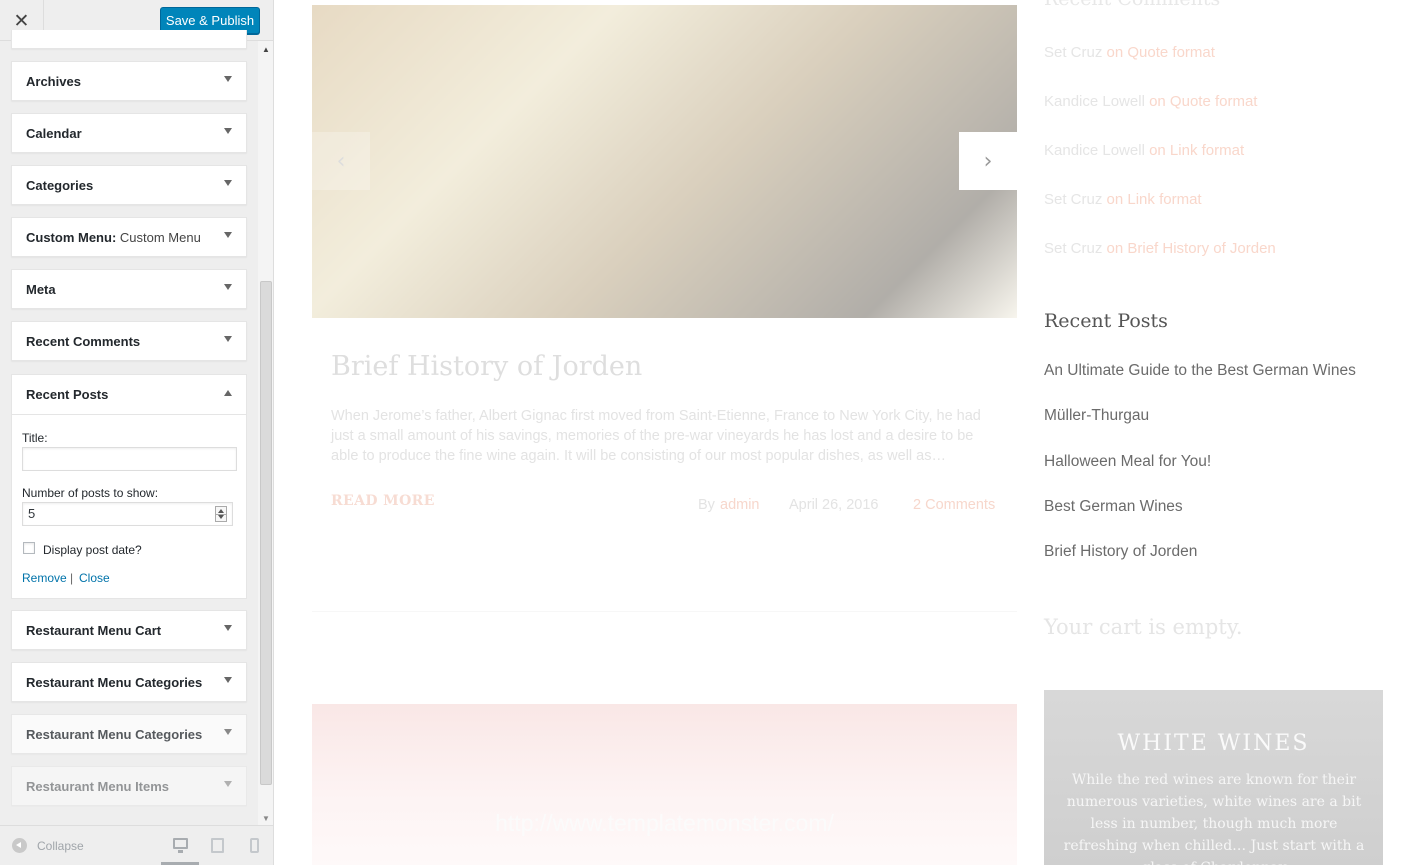  Describe the element at coordinates (1096, 416) in the screenshot. I see `recent-post-link: Müller-Thurgau` at that location.